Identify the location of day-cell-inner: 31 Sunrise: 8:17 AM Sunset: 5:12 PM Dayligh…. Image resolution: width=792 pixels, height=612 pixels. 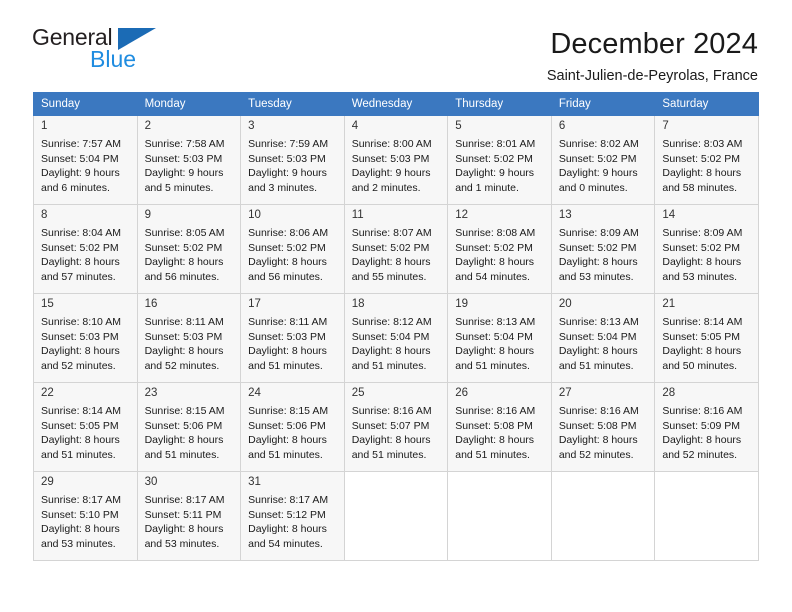
(292, 515).